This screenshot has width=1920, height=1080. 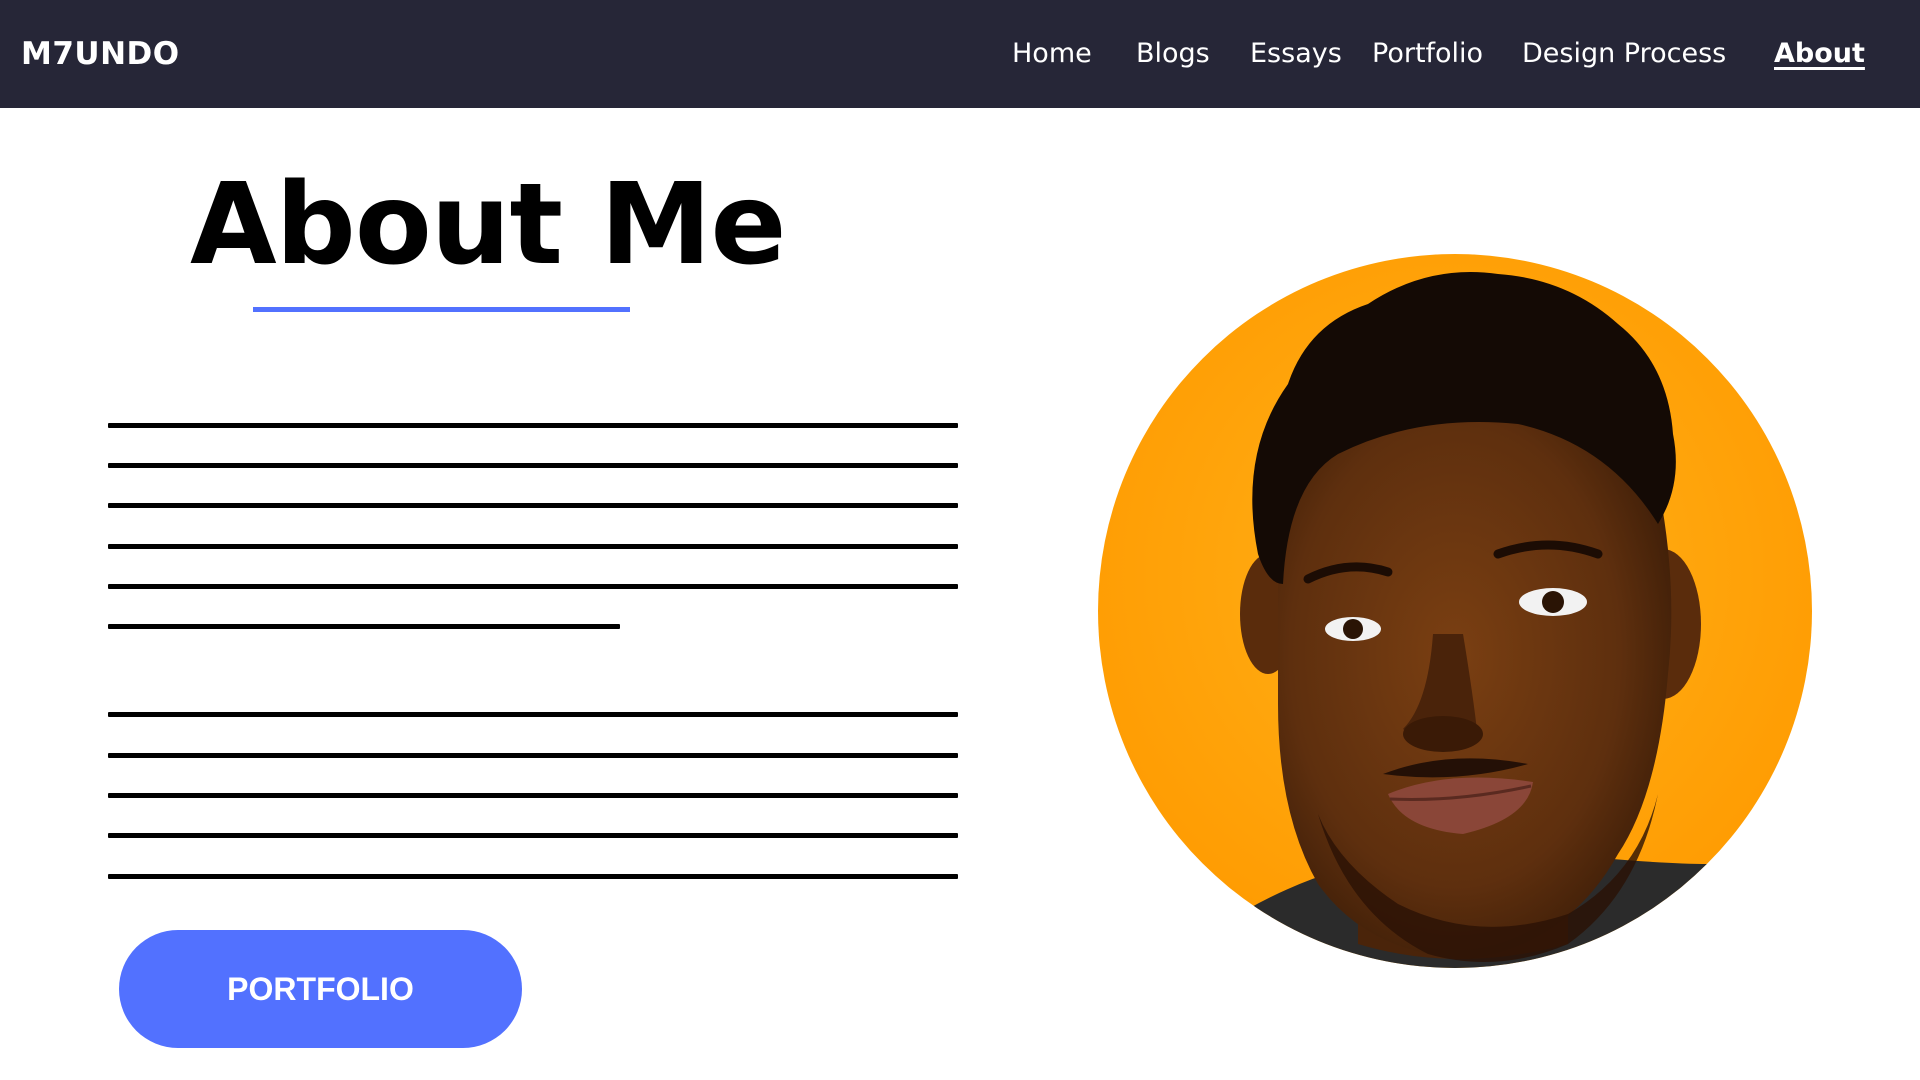 I want to click on nav-link-essays: Essays, so click(x=1296, y=54).